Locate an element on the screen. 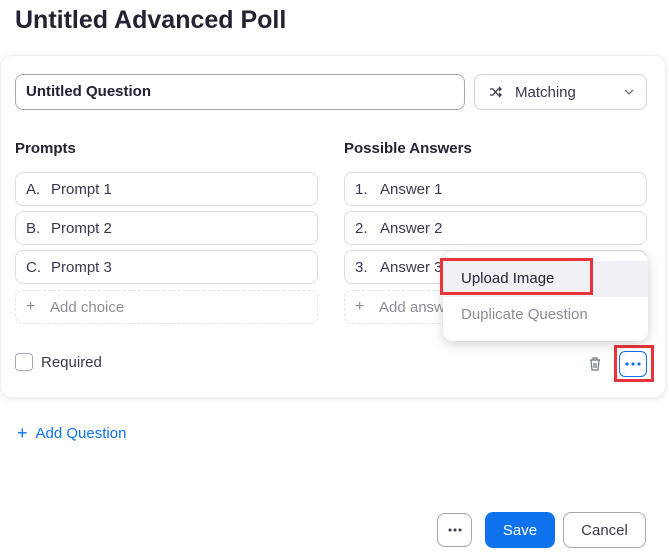 Image resolution: width=669 pixels, height=558 pixels. prompt-choice: C. Prompt 3 is located at coordinates (166, 267).